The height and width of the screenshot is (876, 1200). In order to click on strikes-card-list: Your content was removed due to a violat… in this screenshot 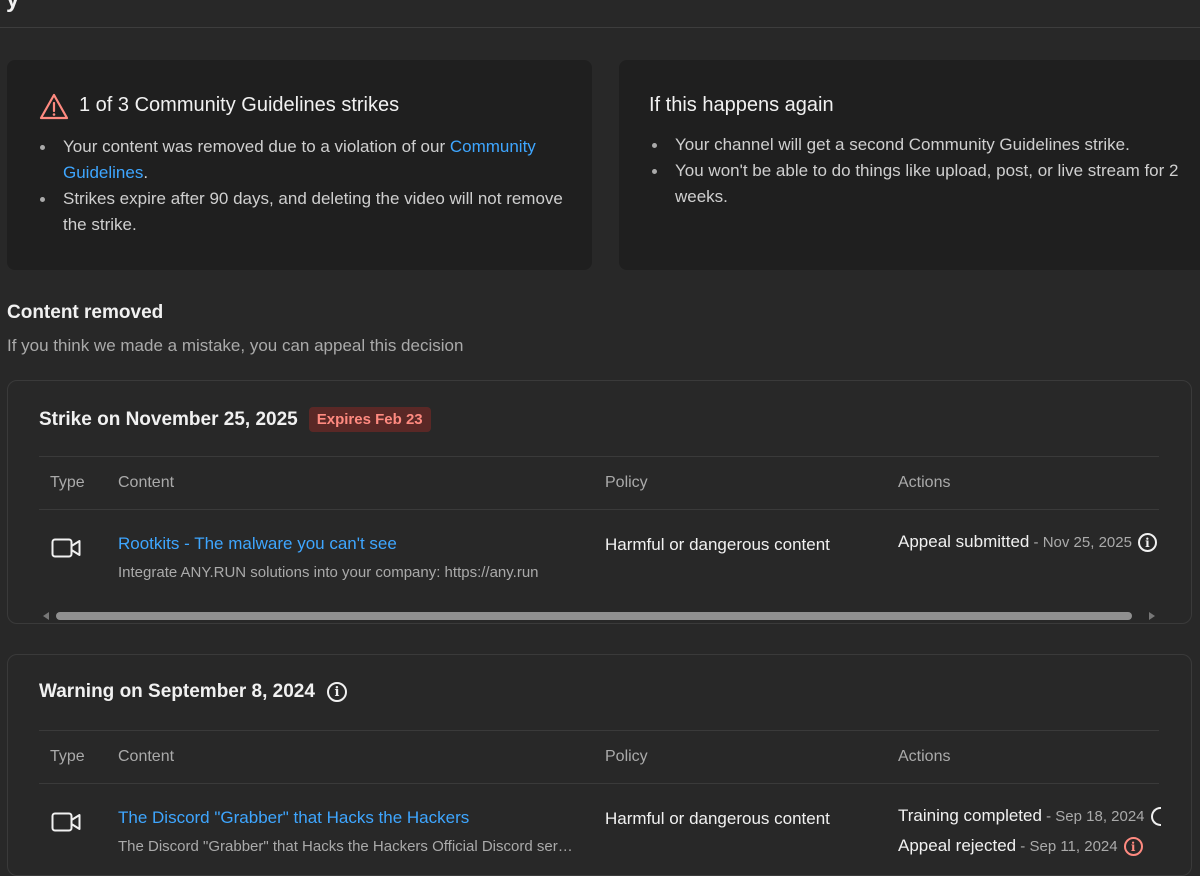, I will do `click(307, 186)`.